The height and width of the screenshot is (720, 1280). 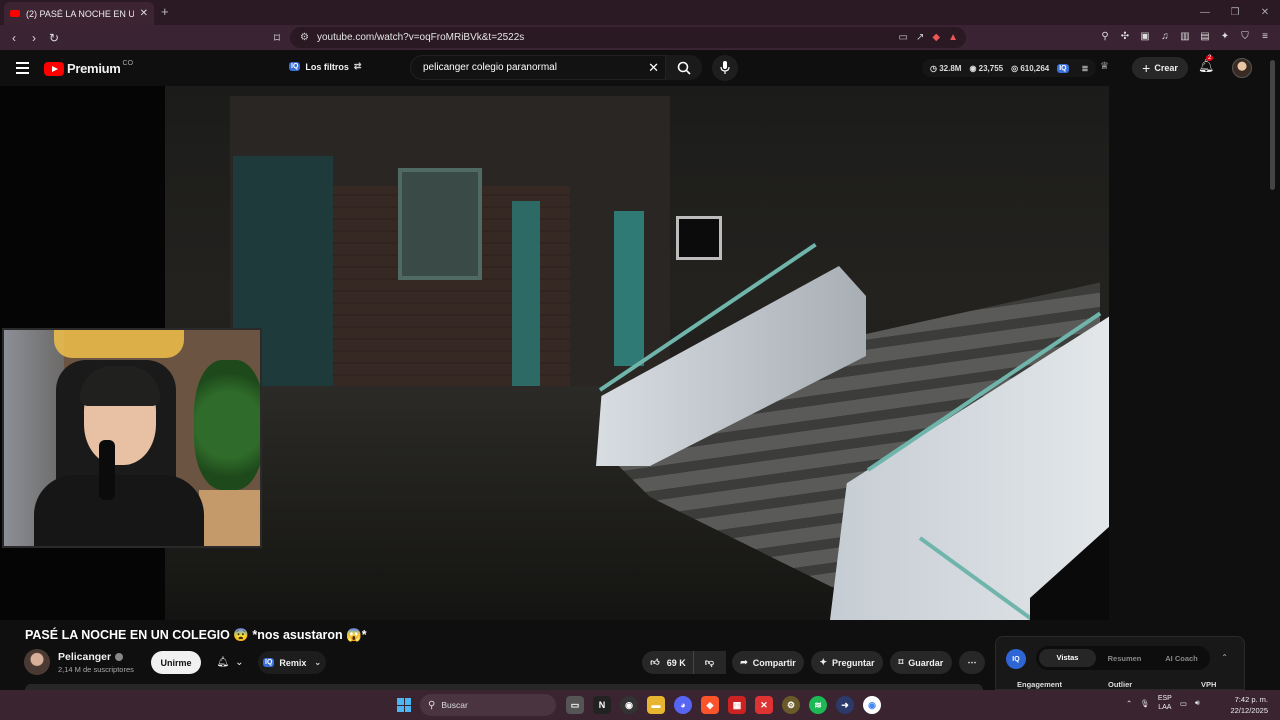 I want to click on guide-menu-icon, so click(x=22, y=69).